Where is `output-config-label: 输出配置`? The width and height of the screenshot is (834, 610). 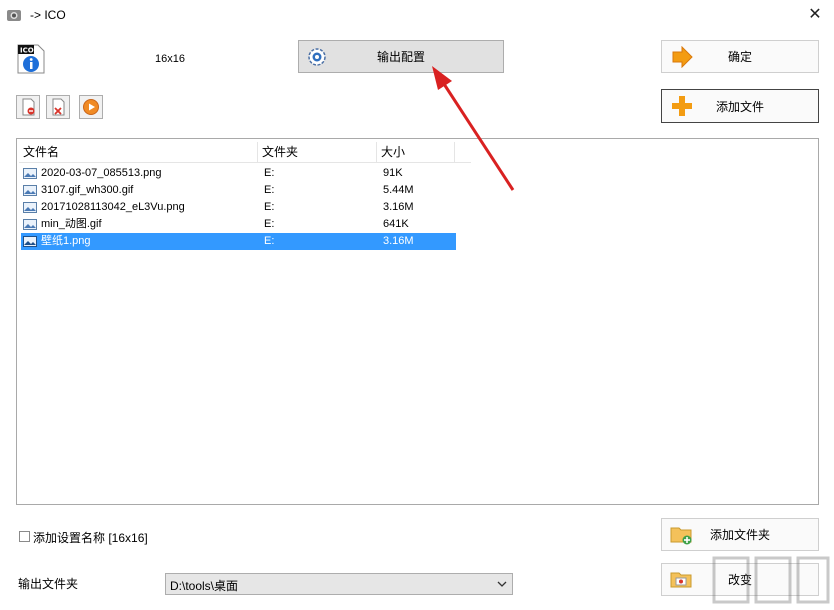
output-config-label: 输出配置 is located at coordinates (400, 57).